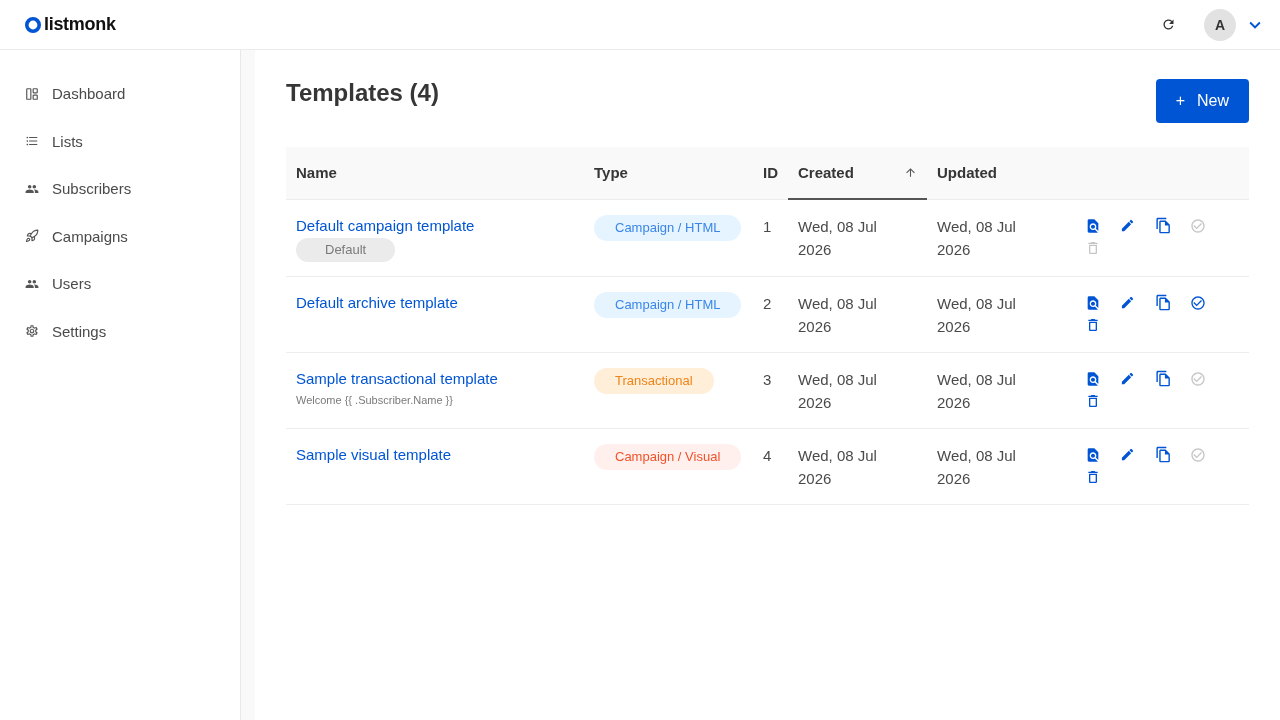 The image size is (1280, 720). I want to click on column-header: Name, so click(435, 173).